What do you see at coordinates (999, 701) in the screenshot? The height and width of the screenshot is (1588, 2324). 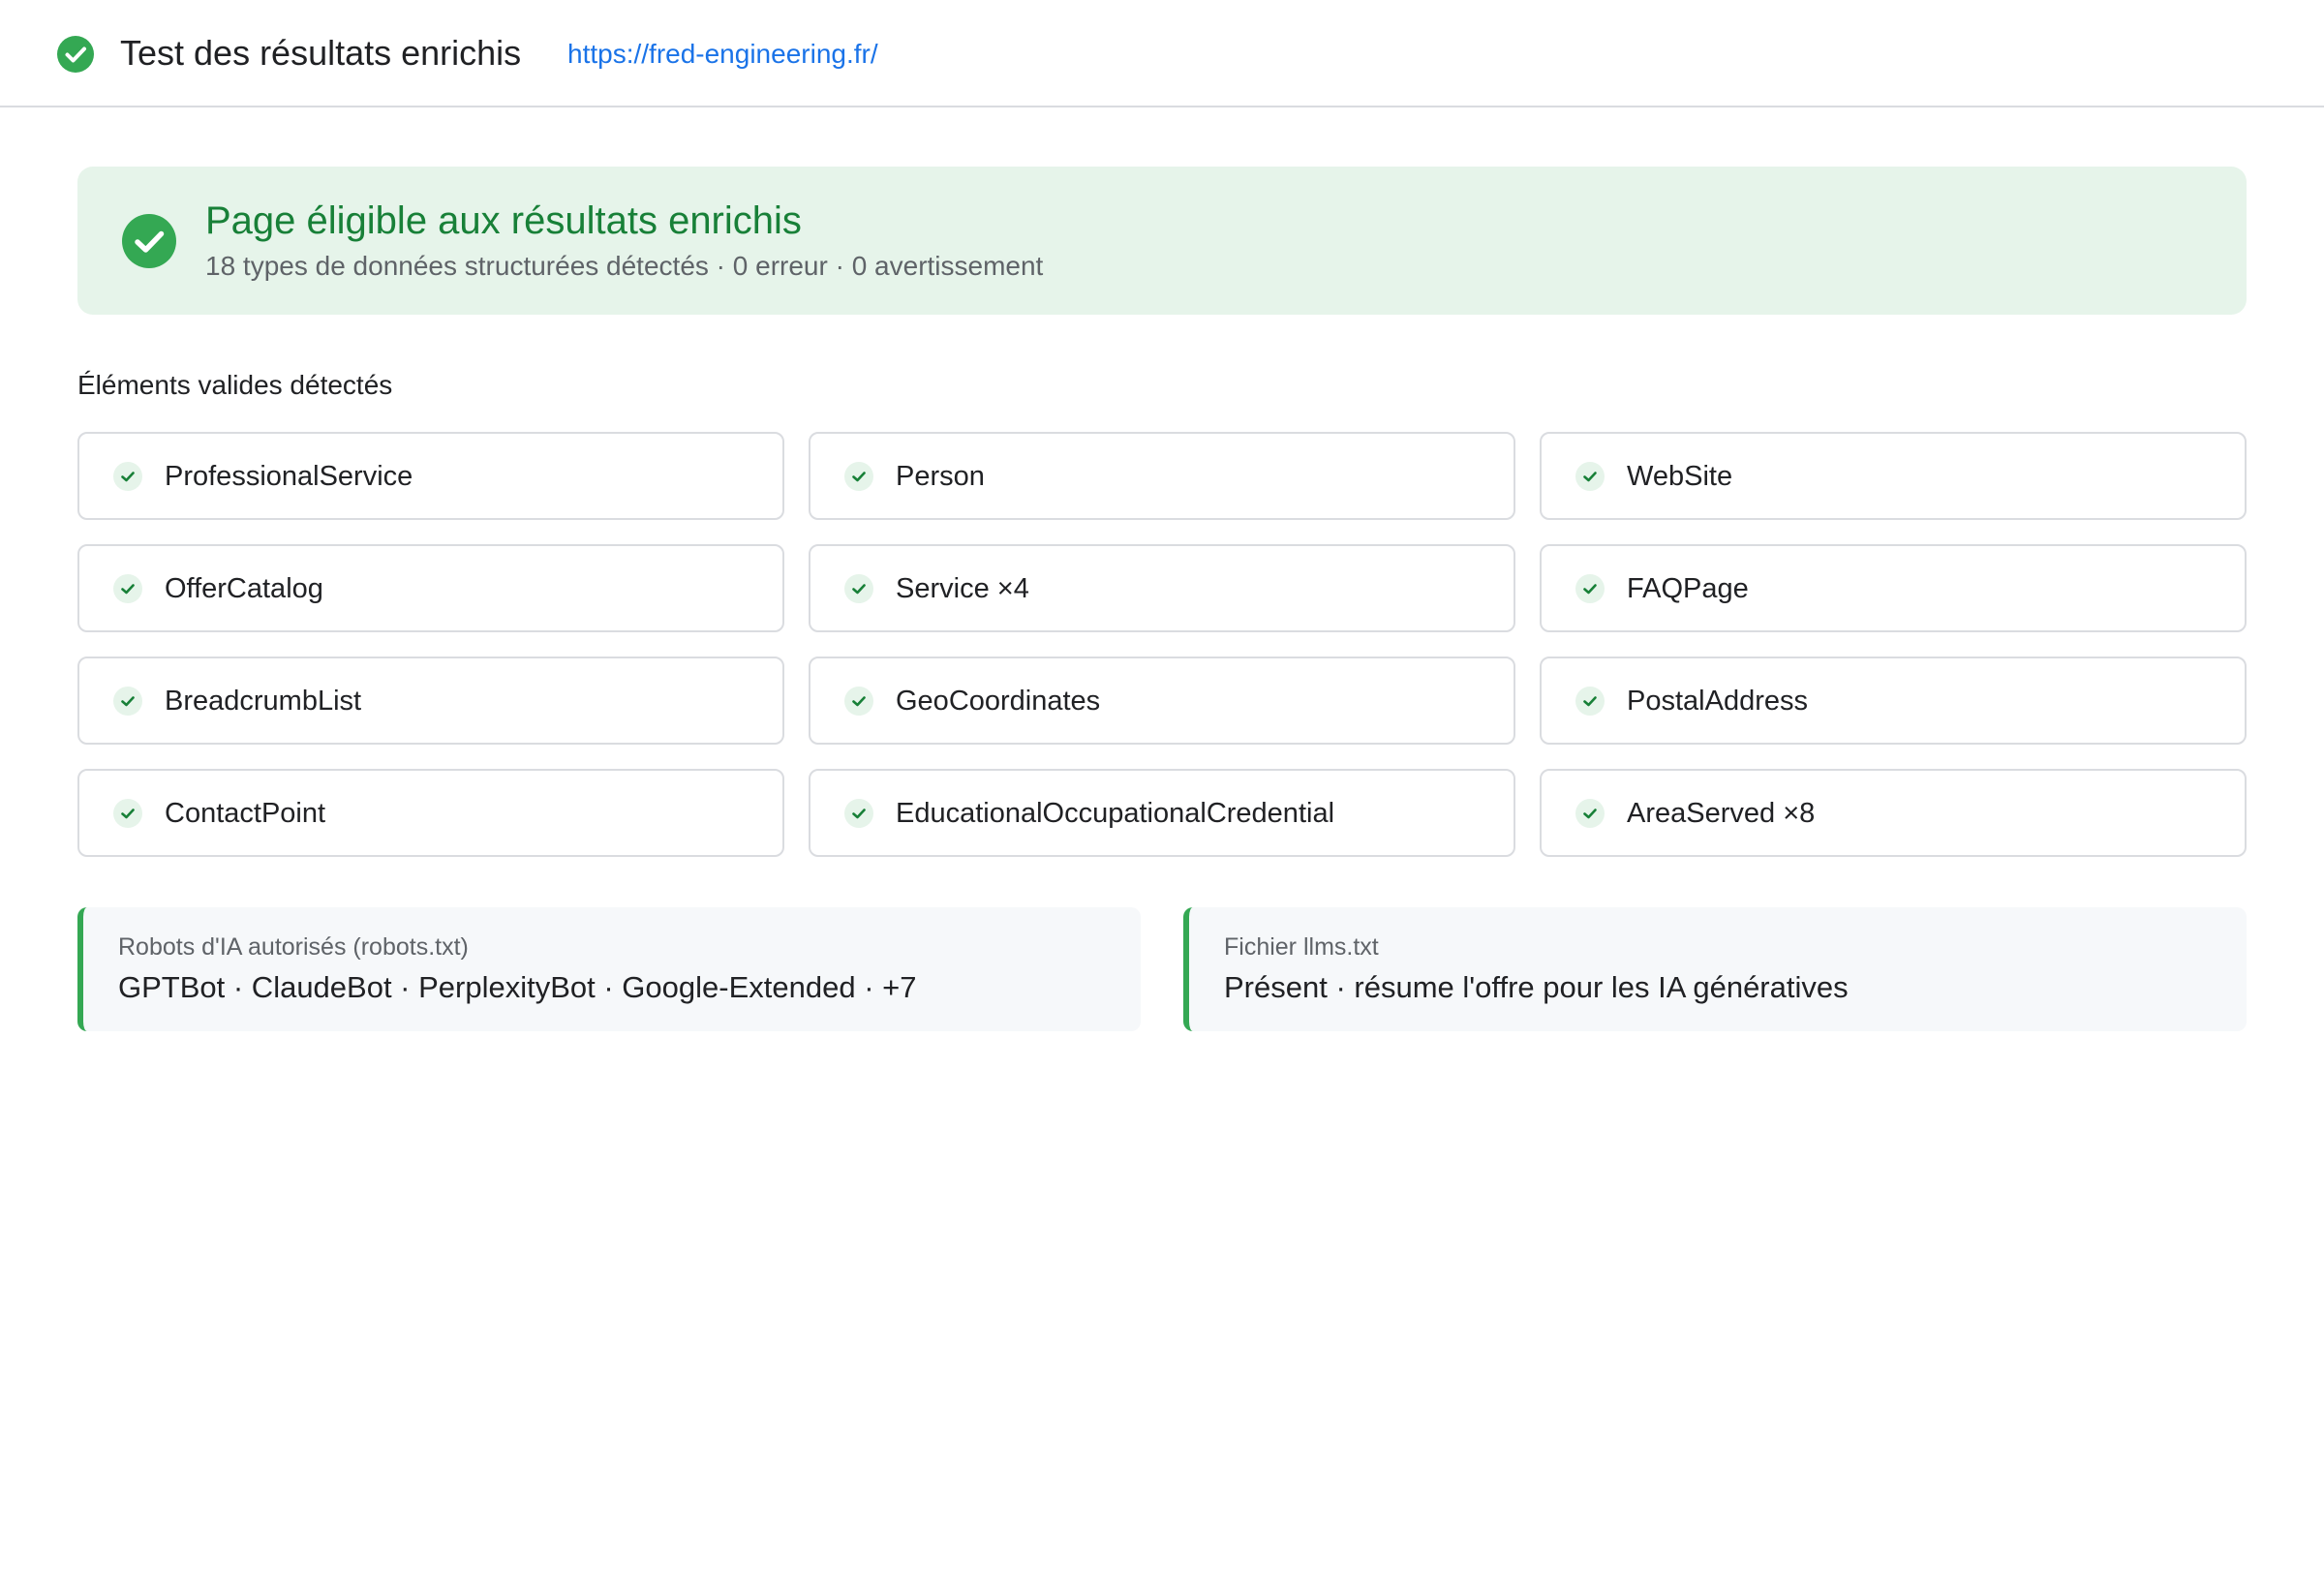 I see `valid-item-label: GeoCoordinates` at bounding box center [999, 701].